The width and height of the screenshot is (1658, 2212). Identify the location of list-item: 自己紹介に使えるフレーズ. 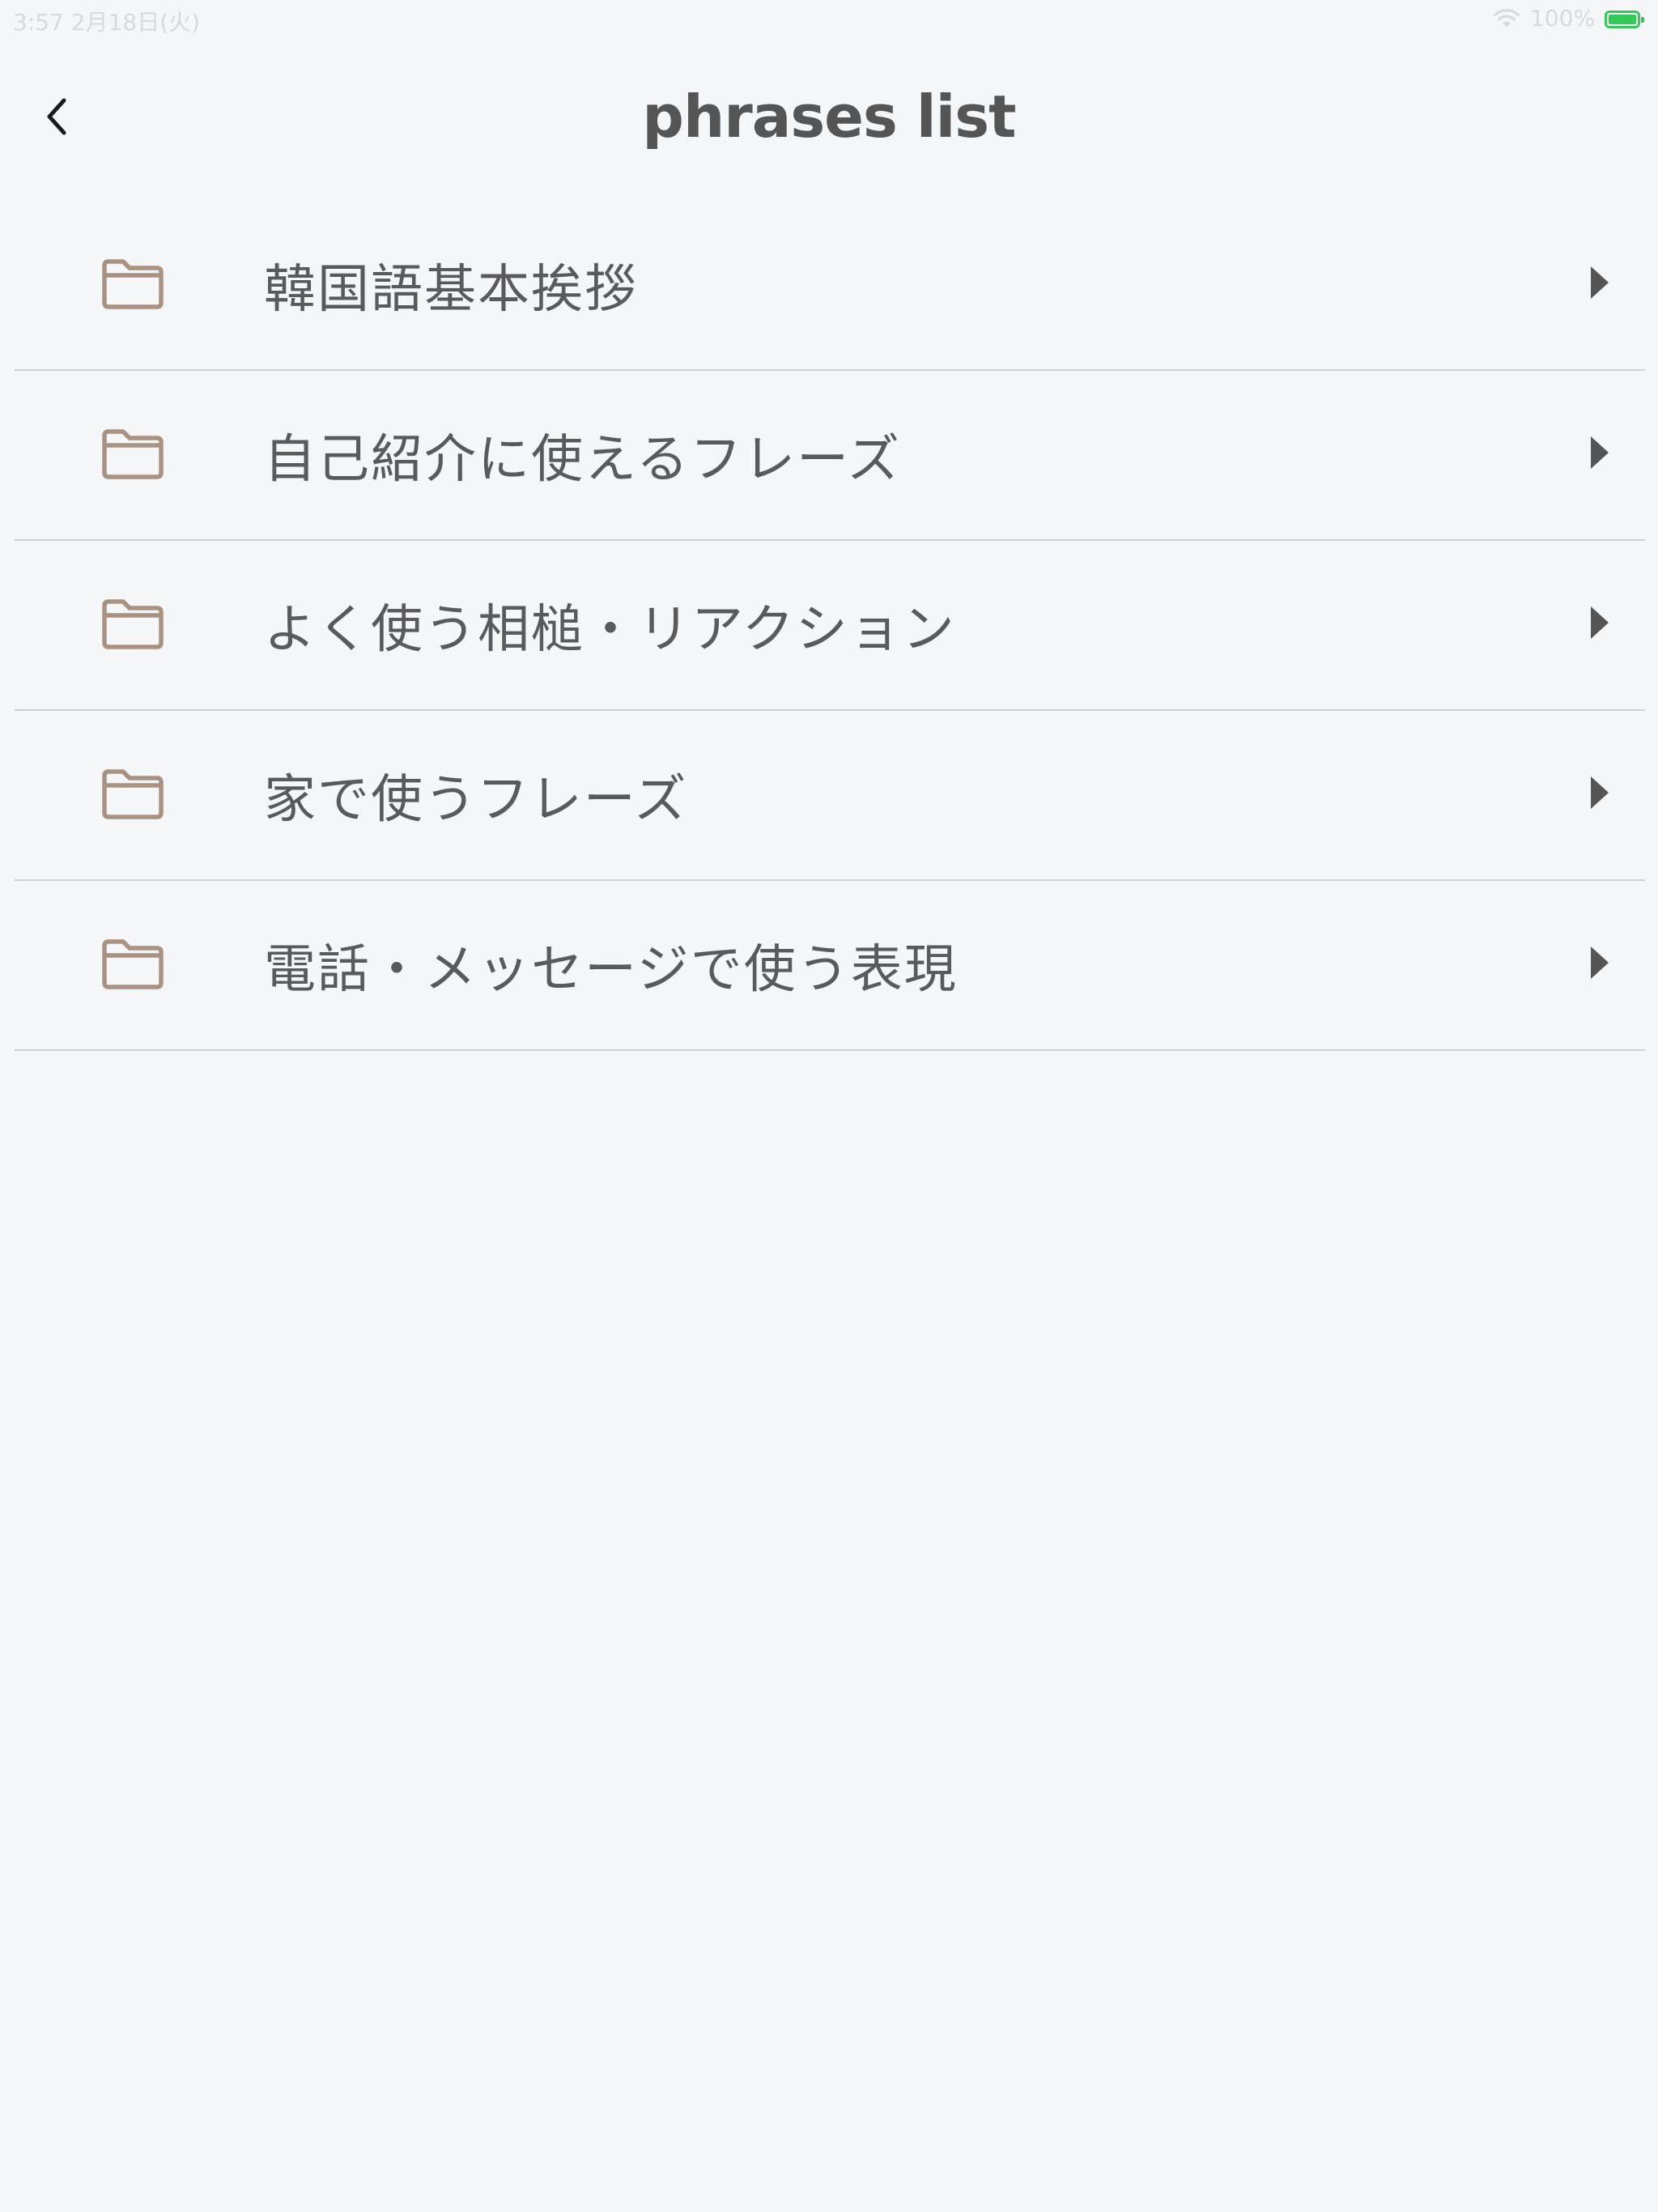
(830, 456).